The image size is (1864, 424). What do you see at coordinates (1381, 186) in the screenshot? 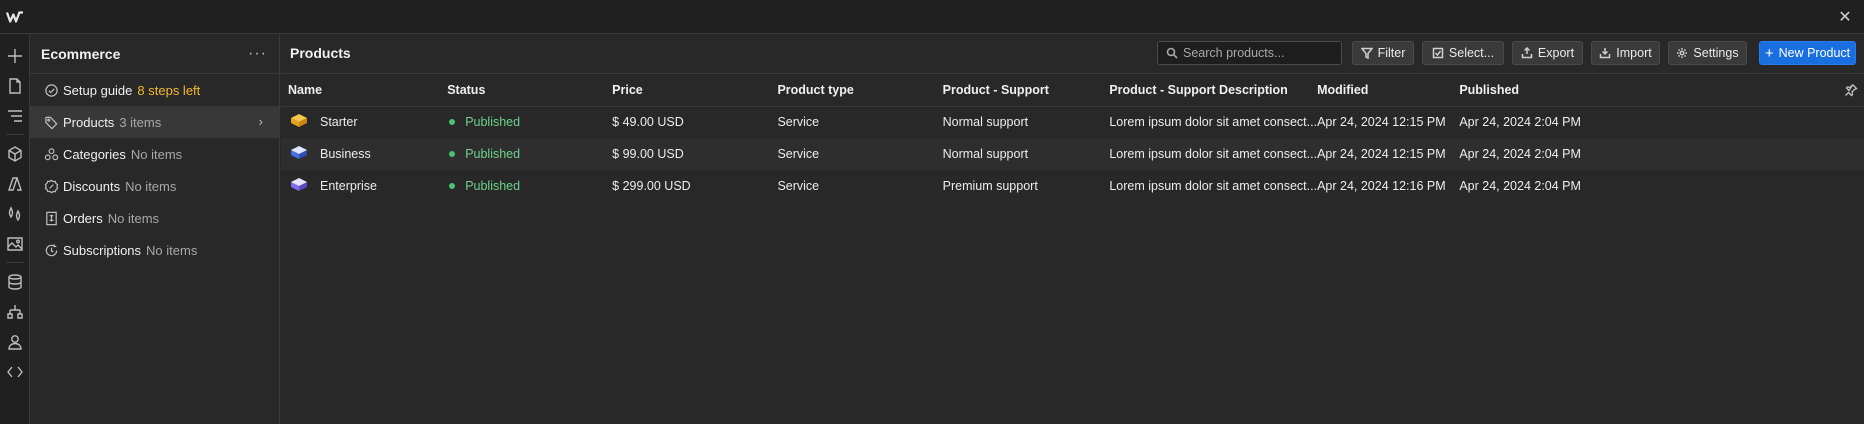
I see `modified-cell: Apr 24, 2024 12:16 PM` at bounding box center [1381, 186].